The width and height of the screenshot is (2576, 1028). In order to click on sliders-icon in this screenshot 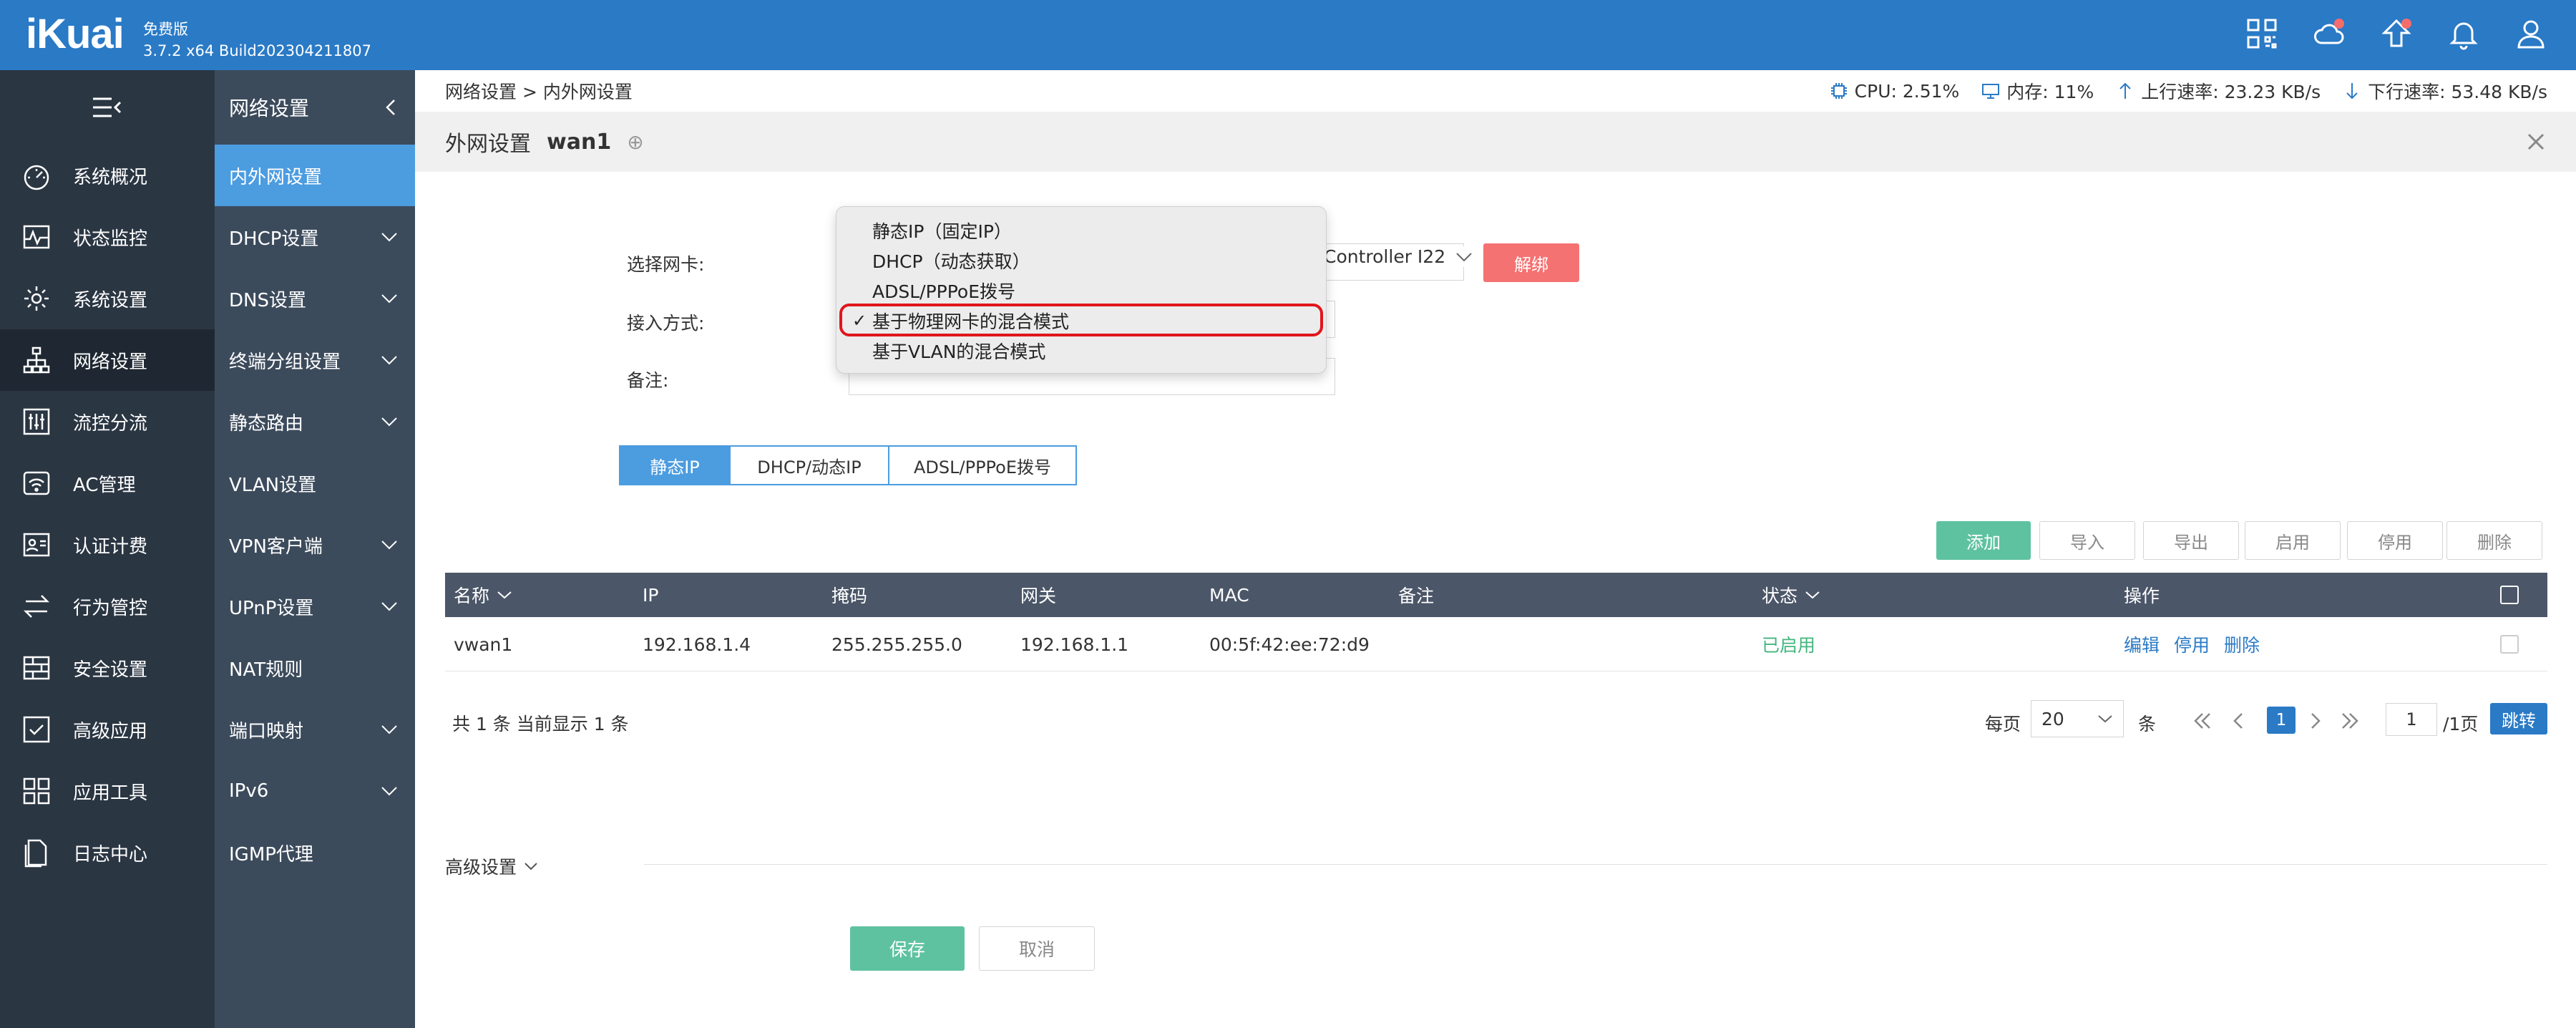, I will do `click(36, 421)`.